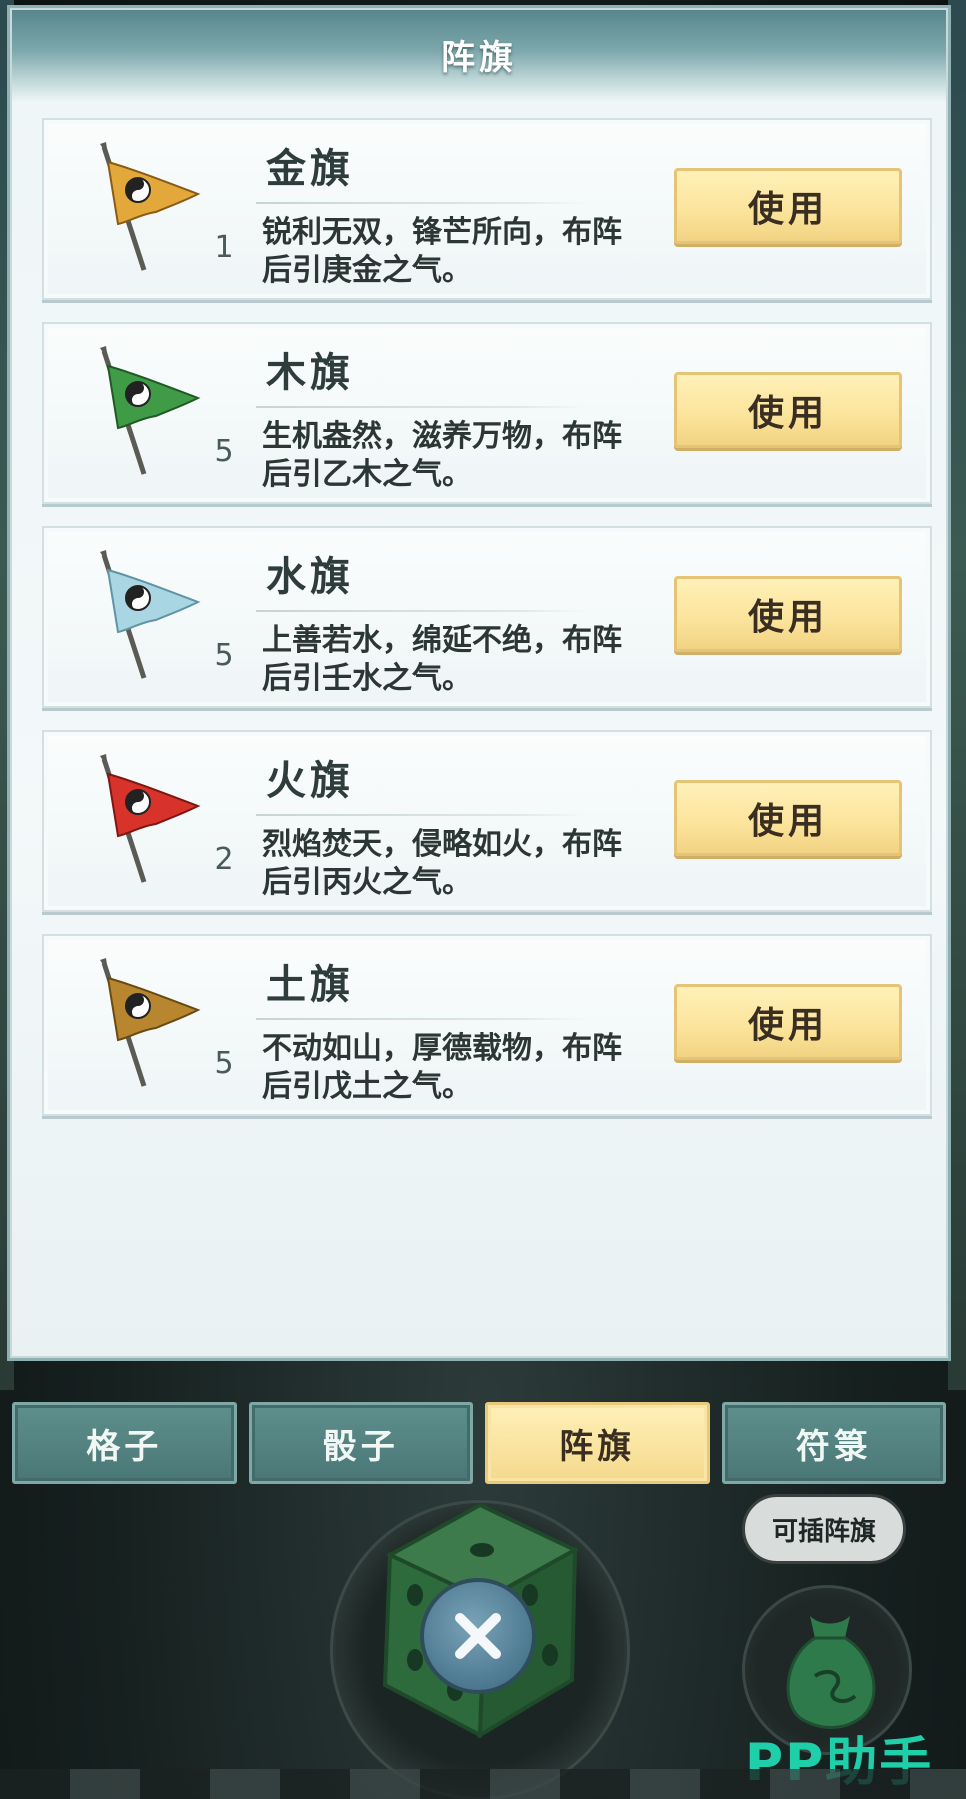 The height and width of the screenshot is (1799, 966). Describe the element at coordinates (224, 859) in the screenshot. I see `flag-count: 2` at that location.